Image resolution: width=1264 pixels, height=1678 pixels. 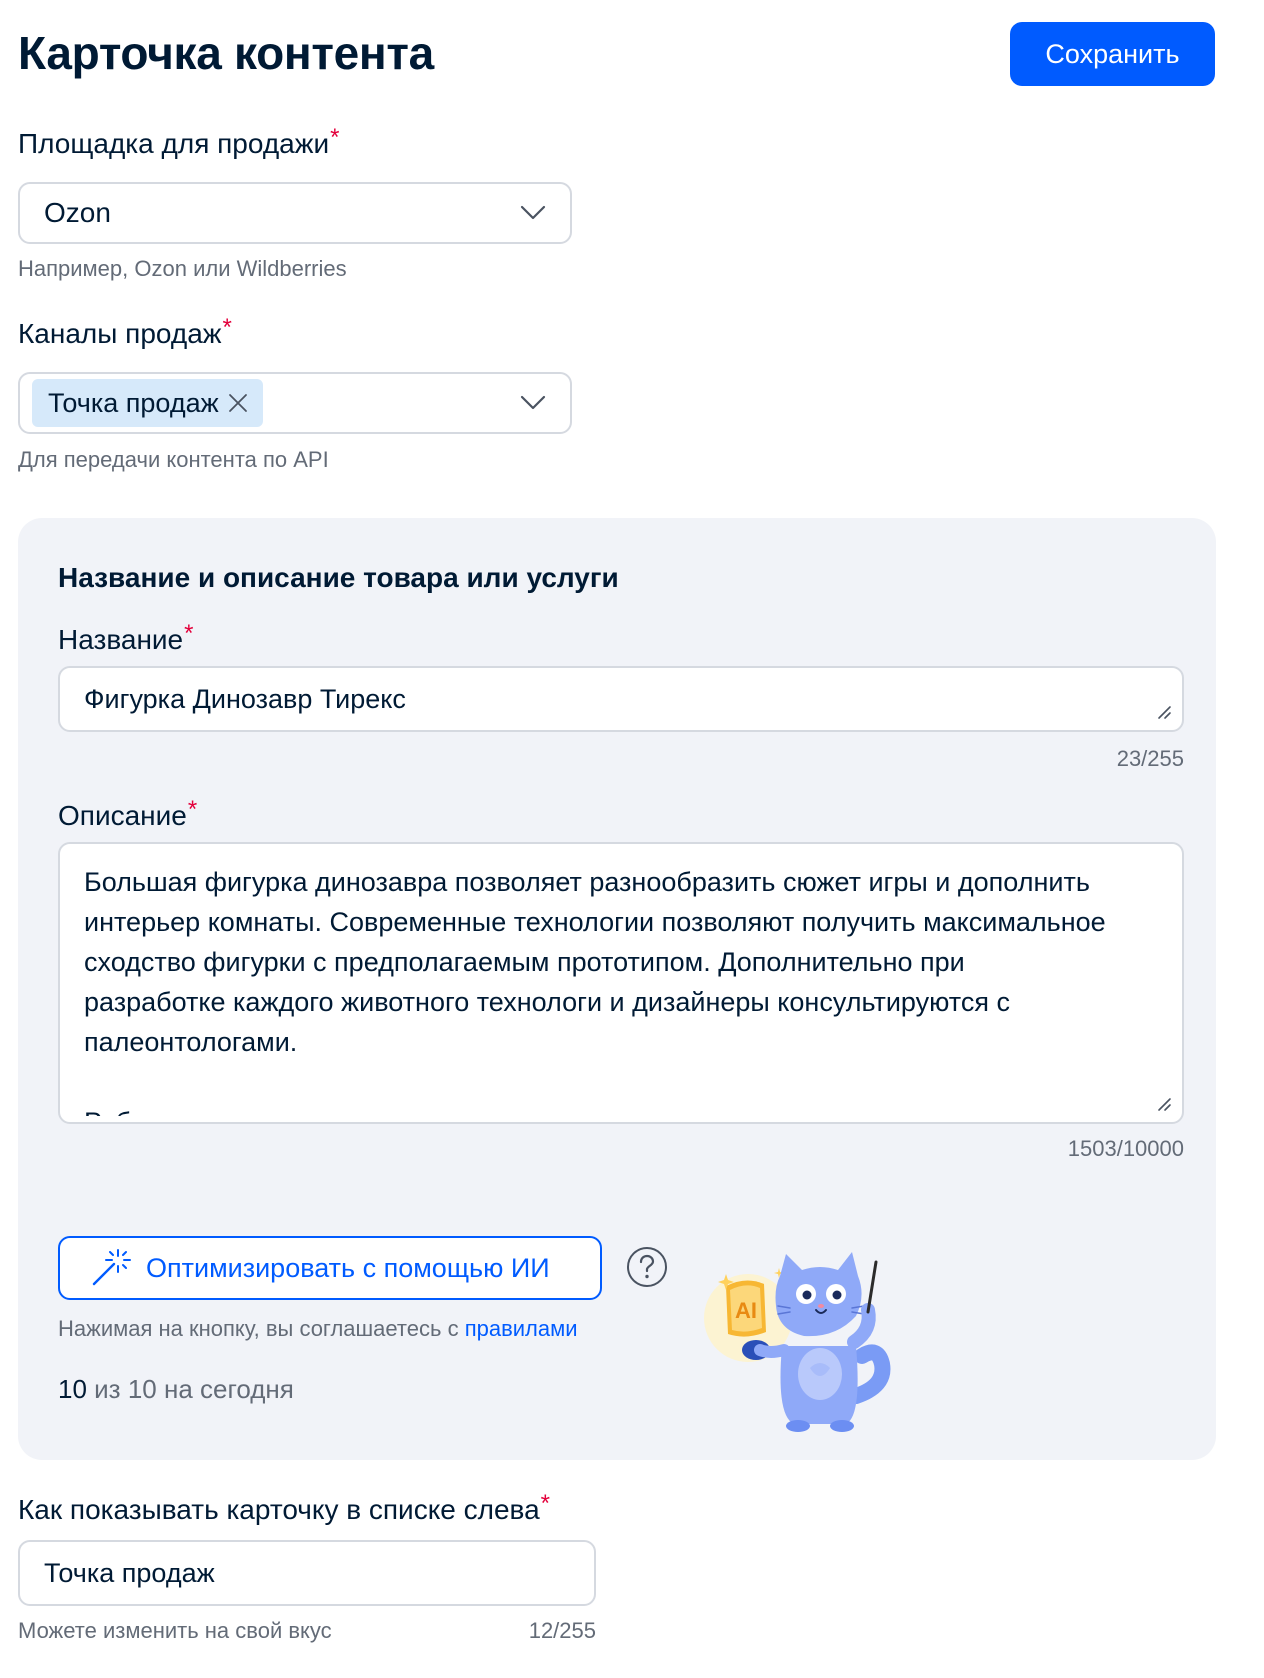 I want to click on agreement-prefix: Нажимая на кнопку, вы соглашаетесь с, so click(x=261, y=1328).